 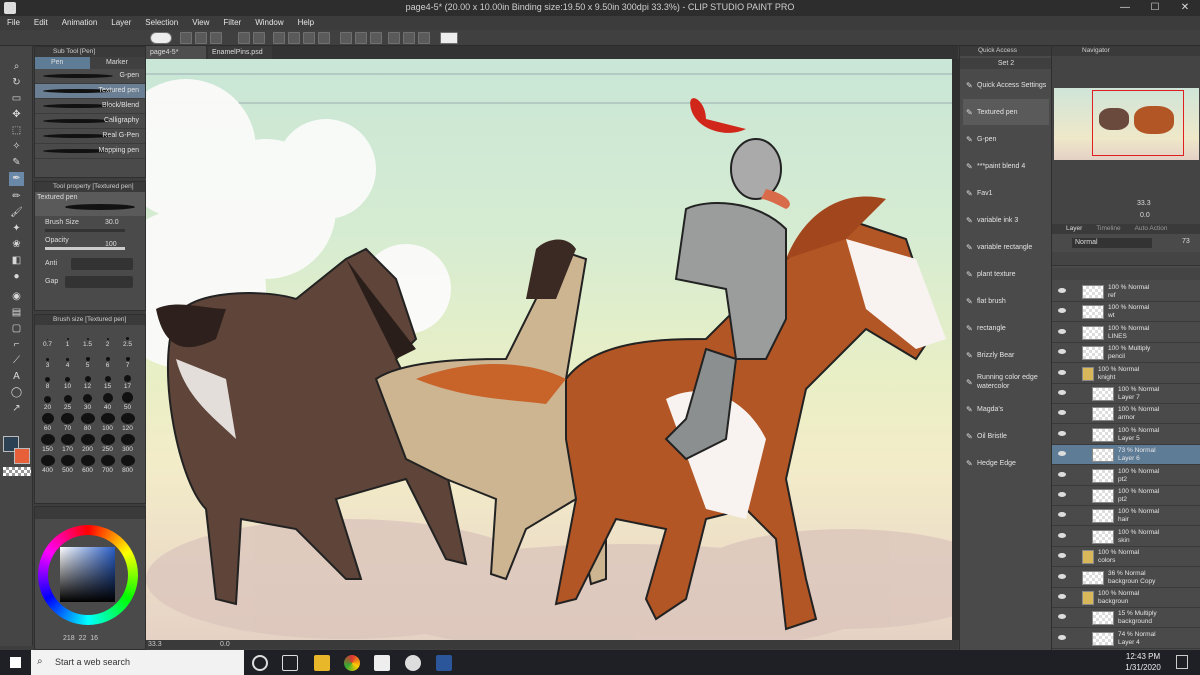 I want to click on layer-row: 100 % Multiply pencil, so click(x=1126, y=353).